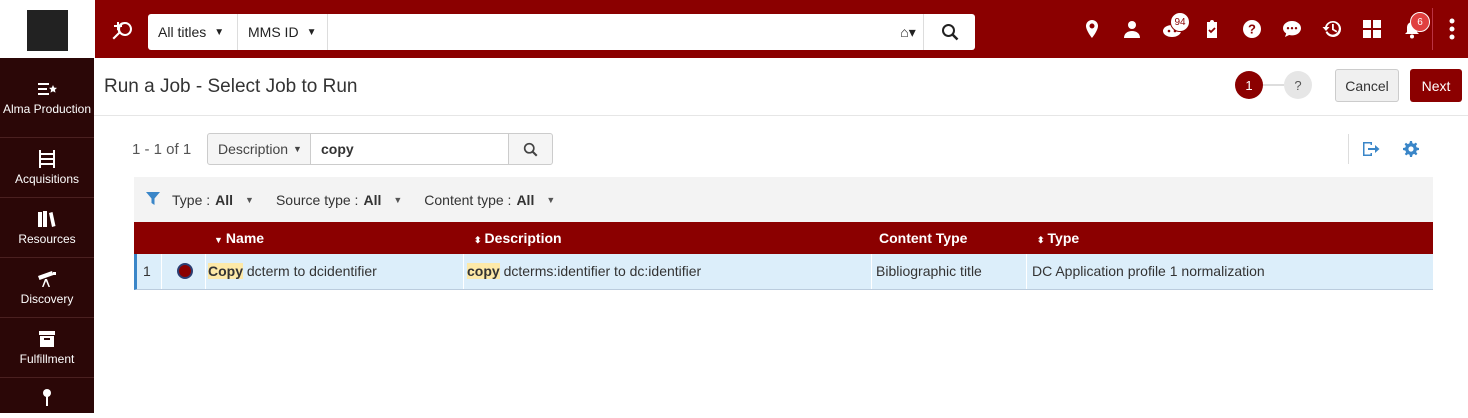 The width and height of the screenshot is (1468, 418). What do you see at coordinates (245, 238) in the screenshot?
I see `column-header-label: Name` at bounding box center [245, 238].